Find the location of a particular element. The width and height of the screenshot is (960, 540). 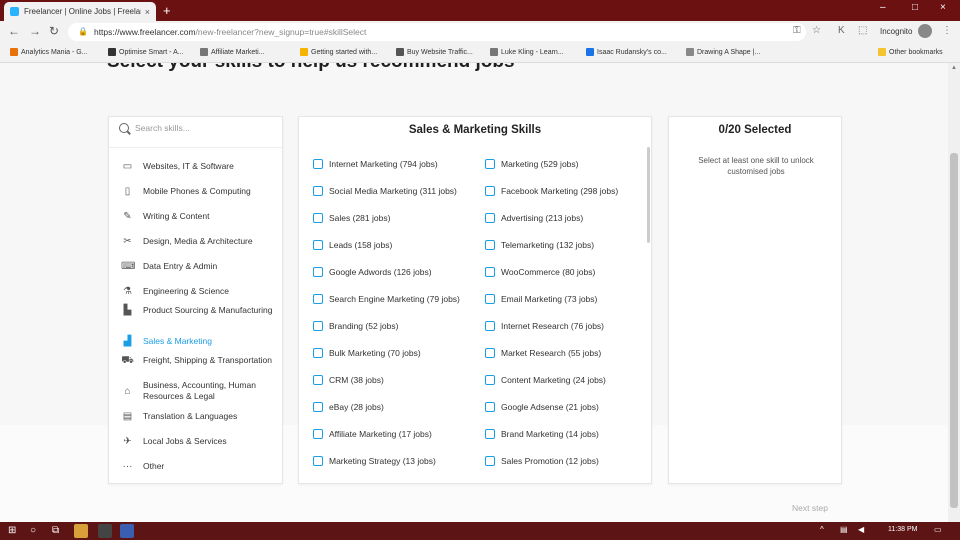

category-item: ✂ Design, Media & Architecture is located at coordinates (201, 241).